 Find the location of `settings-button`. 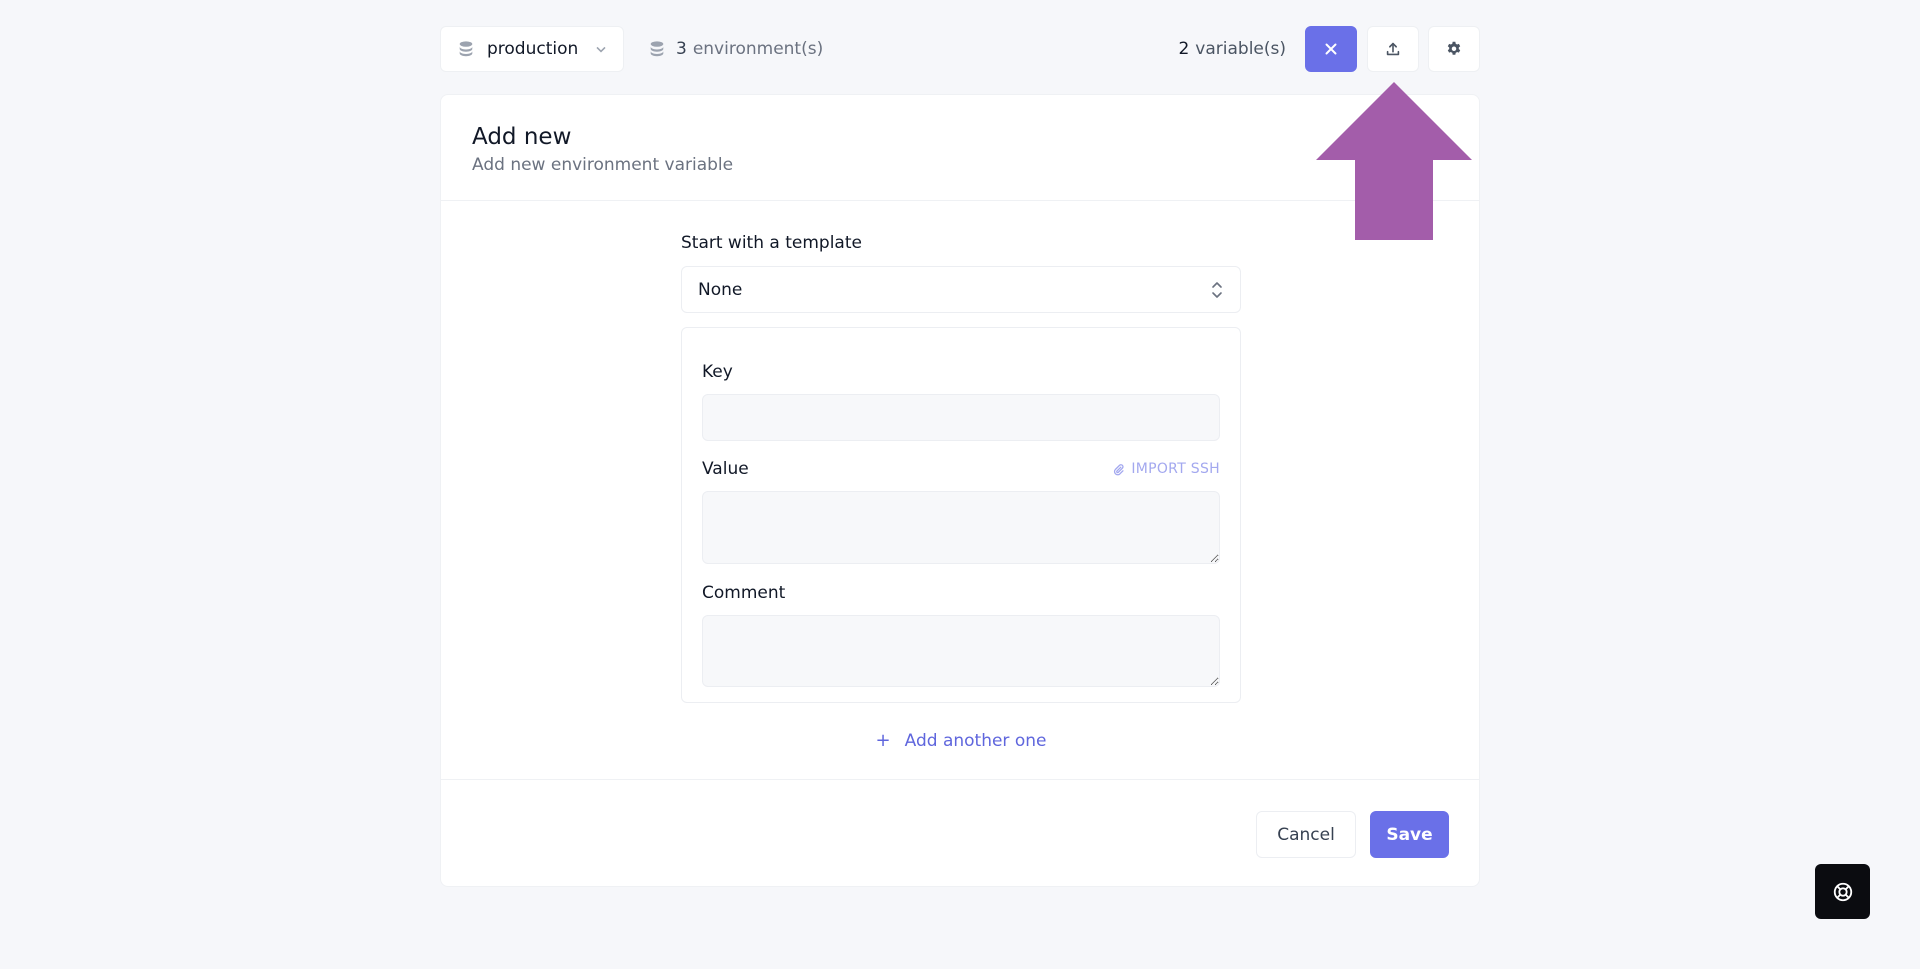

settings-button is located at coordinates (1454, 49).